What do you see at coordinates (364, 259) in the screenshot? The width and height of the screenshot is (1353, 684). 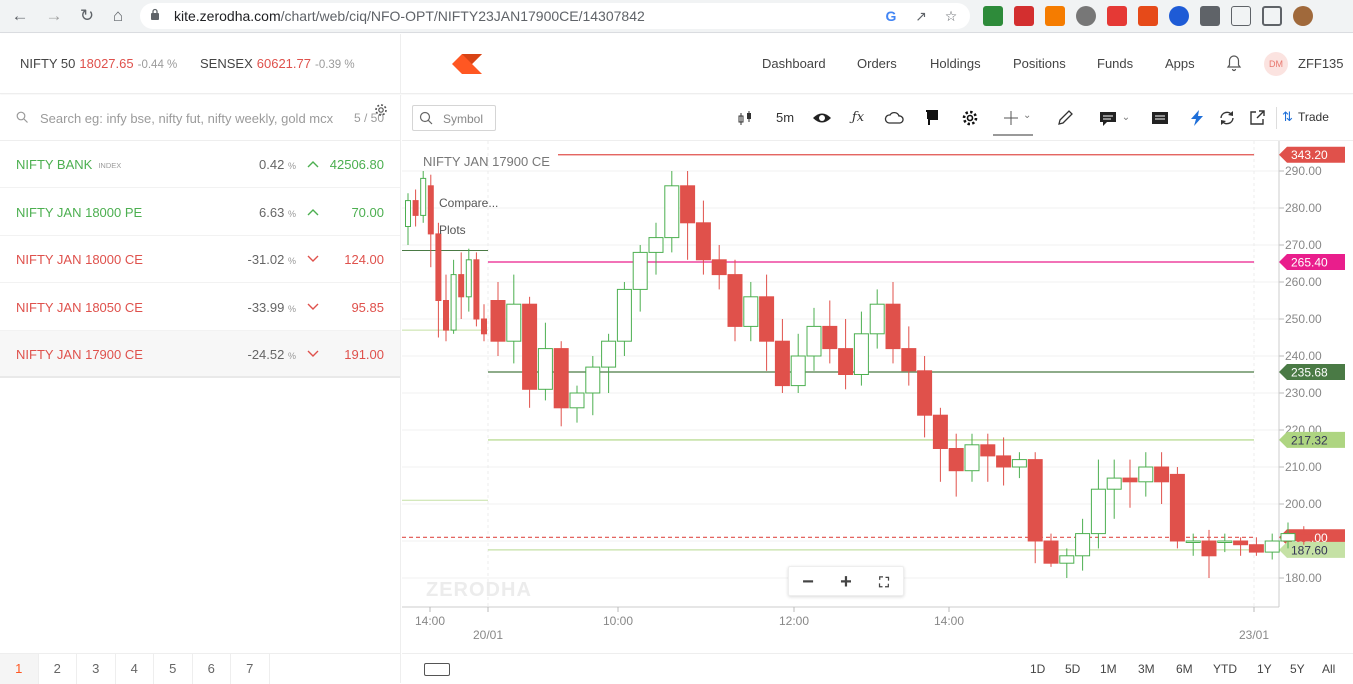 I see `last-price: 124.00` at bounding box center [364, 259].